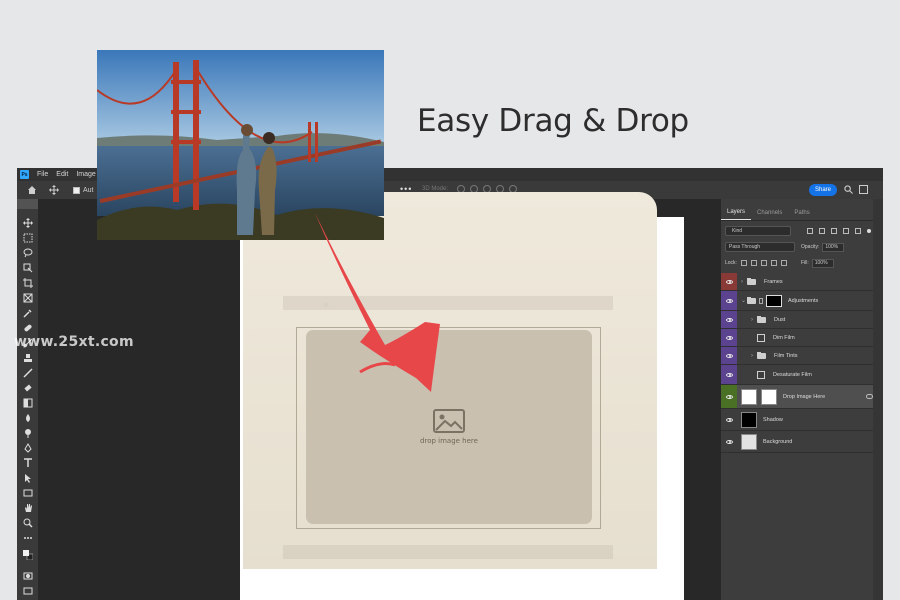  Describe the element at coordinates (28, 373) in the screenshot. I see `history-brush-icon` at that location.